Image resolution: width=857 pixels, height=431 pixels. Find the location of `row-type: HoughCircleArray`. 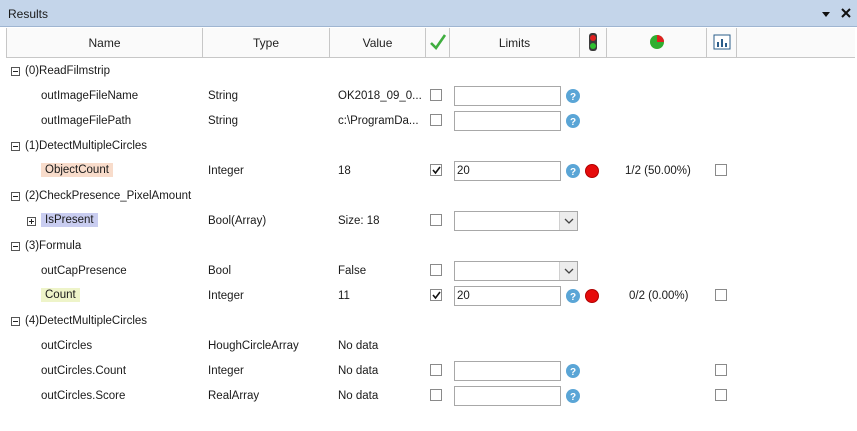

row-type: HoughCircleArray is located at coordinates (253, 346).